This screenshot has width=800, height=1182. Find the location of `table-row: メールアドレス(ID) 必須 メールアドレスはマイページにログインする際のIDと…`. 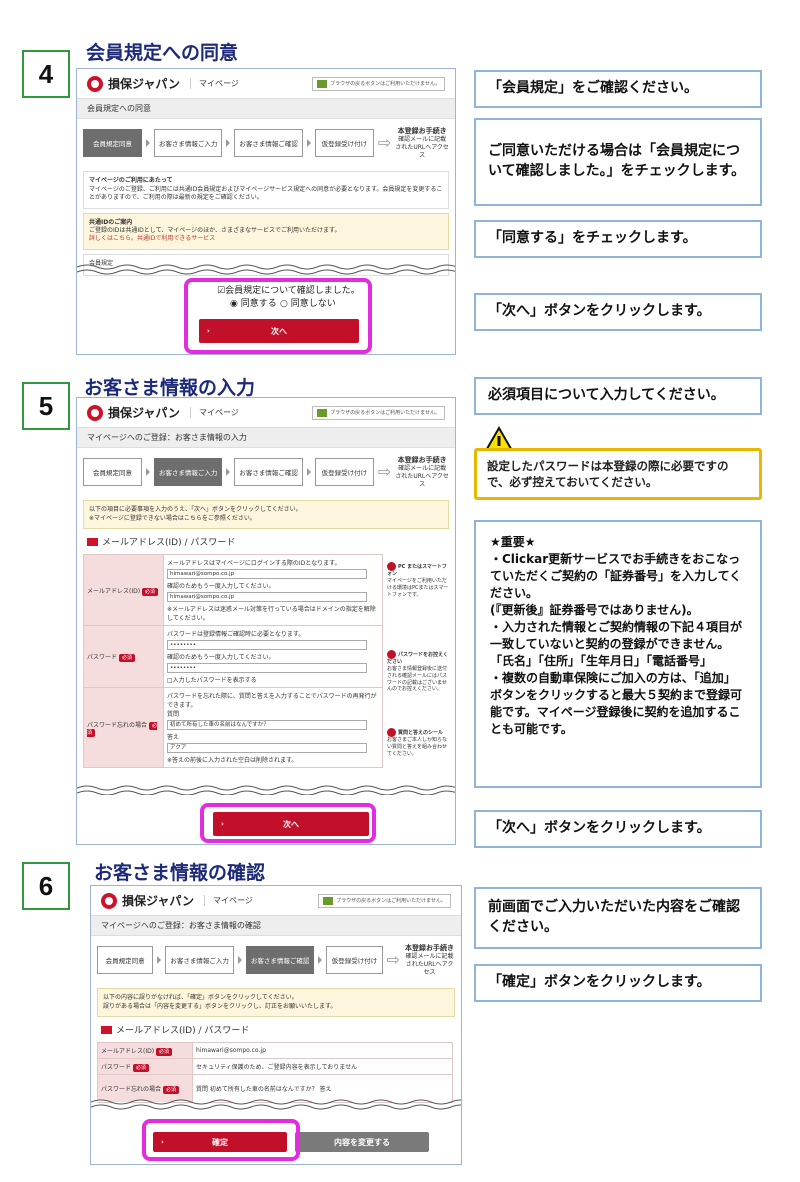

table-row: メールアドレス(ID) 必須 メールアドレスはマイページにログインする際のIDと… is located at coordinates (233, 590).